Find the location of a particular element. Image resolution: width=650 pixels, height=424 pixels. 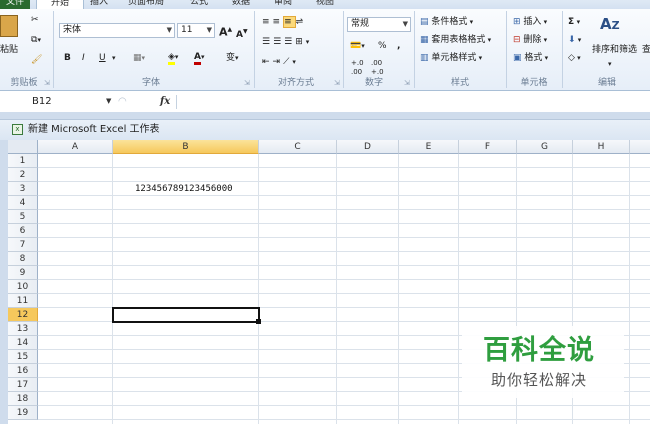

paste-button: 粘贴 is located at coordinates (11, 35).